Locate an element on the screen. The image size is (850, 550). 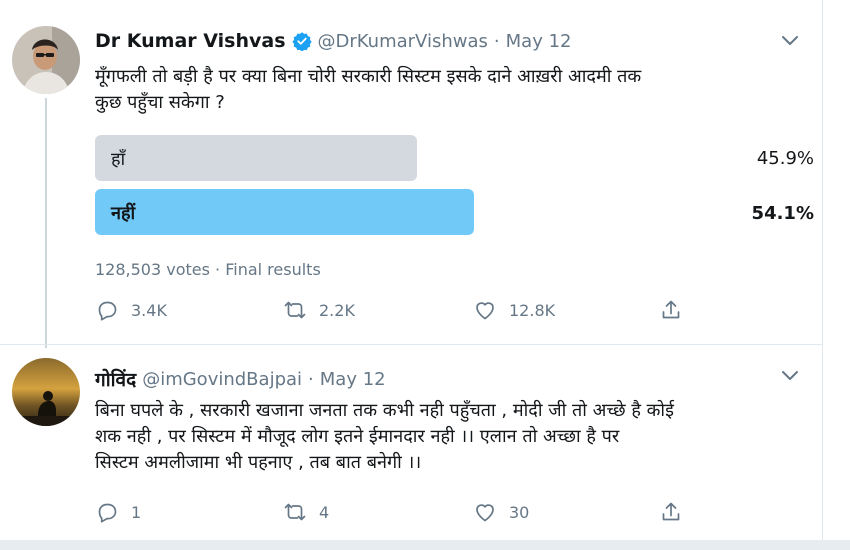
poll-option-bar is located at coordinates (256, 158).